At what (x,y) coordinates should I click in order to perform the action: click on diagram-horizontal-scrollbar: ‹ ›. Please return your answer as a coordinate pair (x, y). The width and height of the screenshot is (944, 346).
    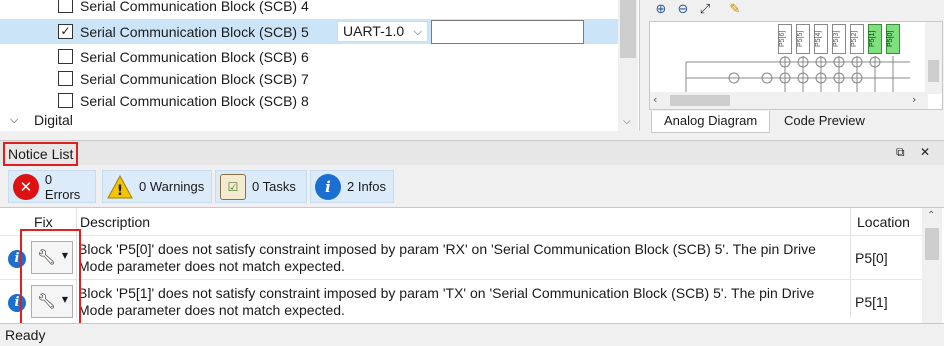
    Looking at the image, I should click on (789, 100).